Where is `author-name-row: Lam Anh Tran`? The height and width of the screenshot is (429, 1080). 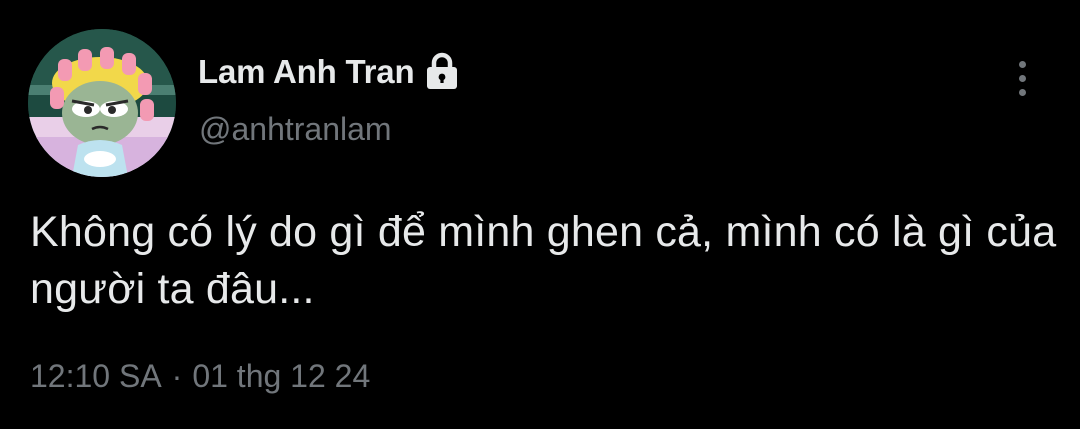 author-name-row: Lam Anh Tran is located at coordinates (329, 72).